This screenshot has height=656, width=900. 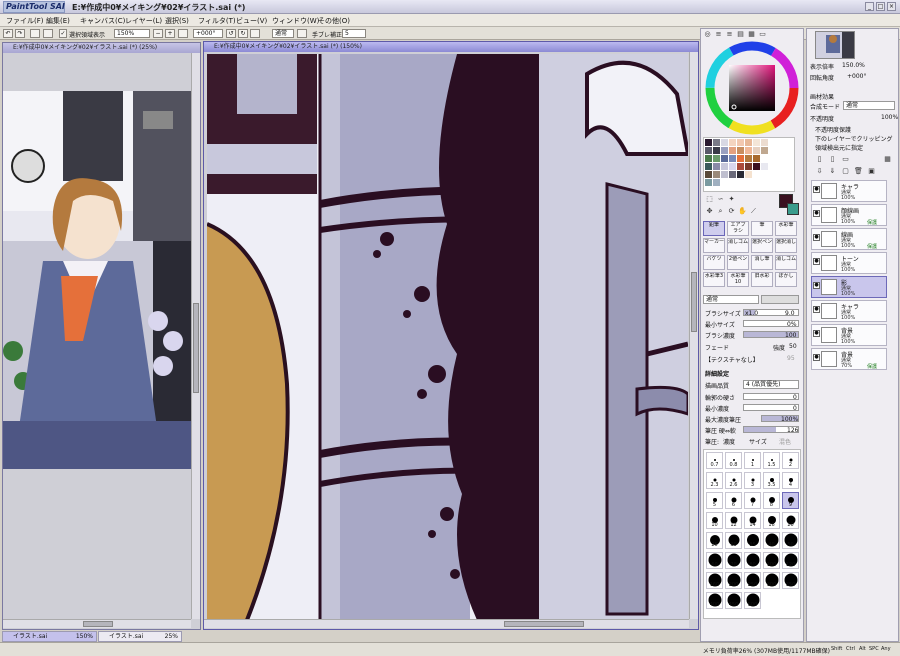 What do you see at coordinates (752, 600) in the screenshot?
I see `brush-size-cell: 500` at bounding box center [752, 600].